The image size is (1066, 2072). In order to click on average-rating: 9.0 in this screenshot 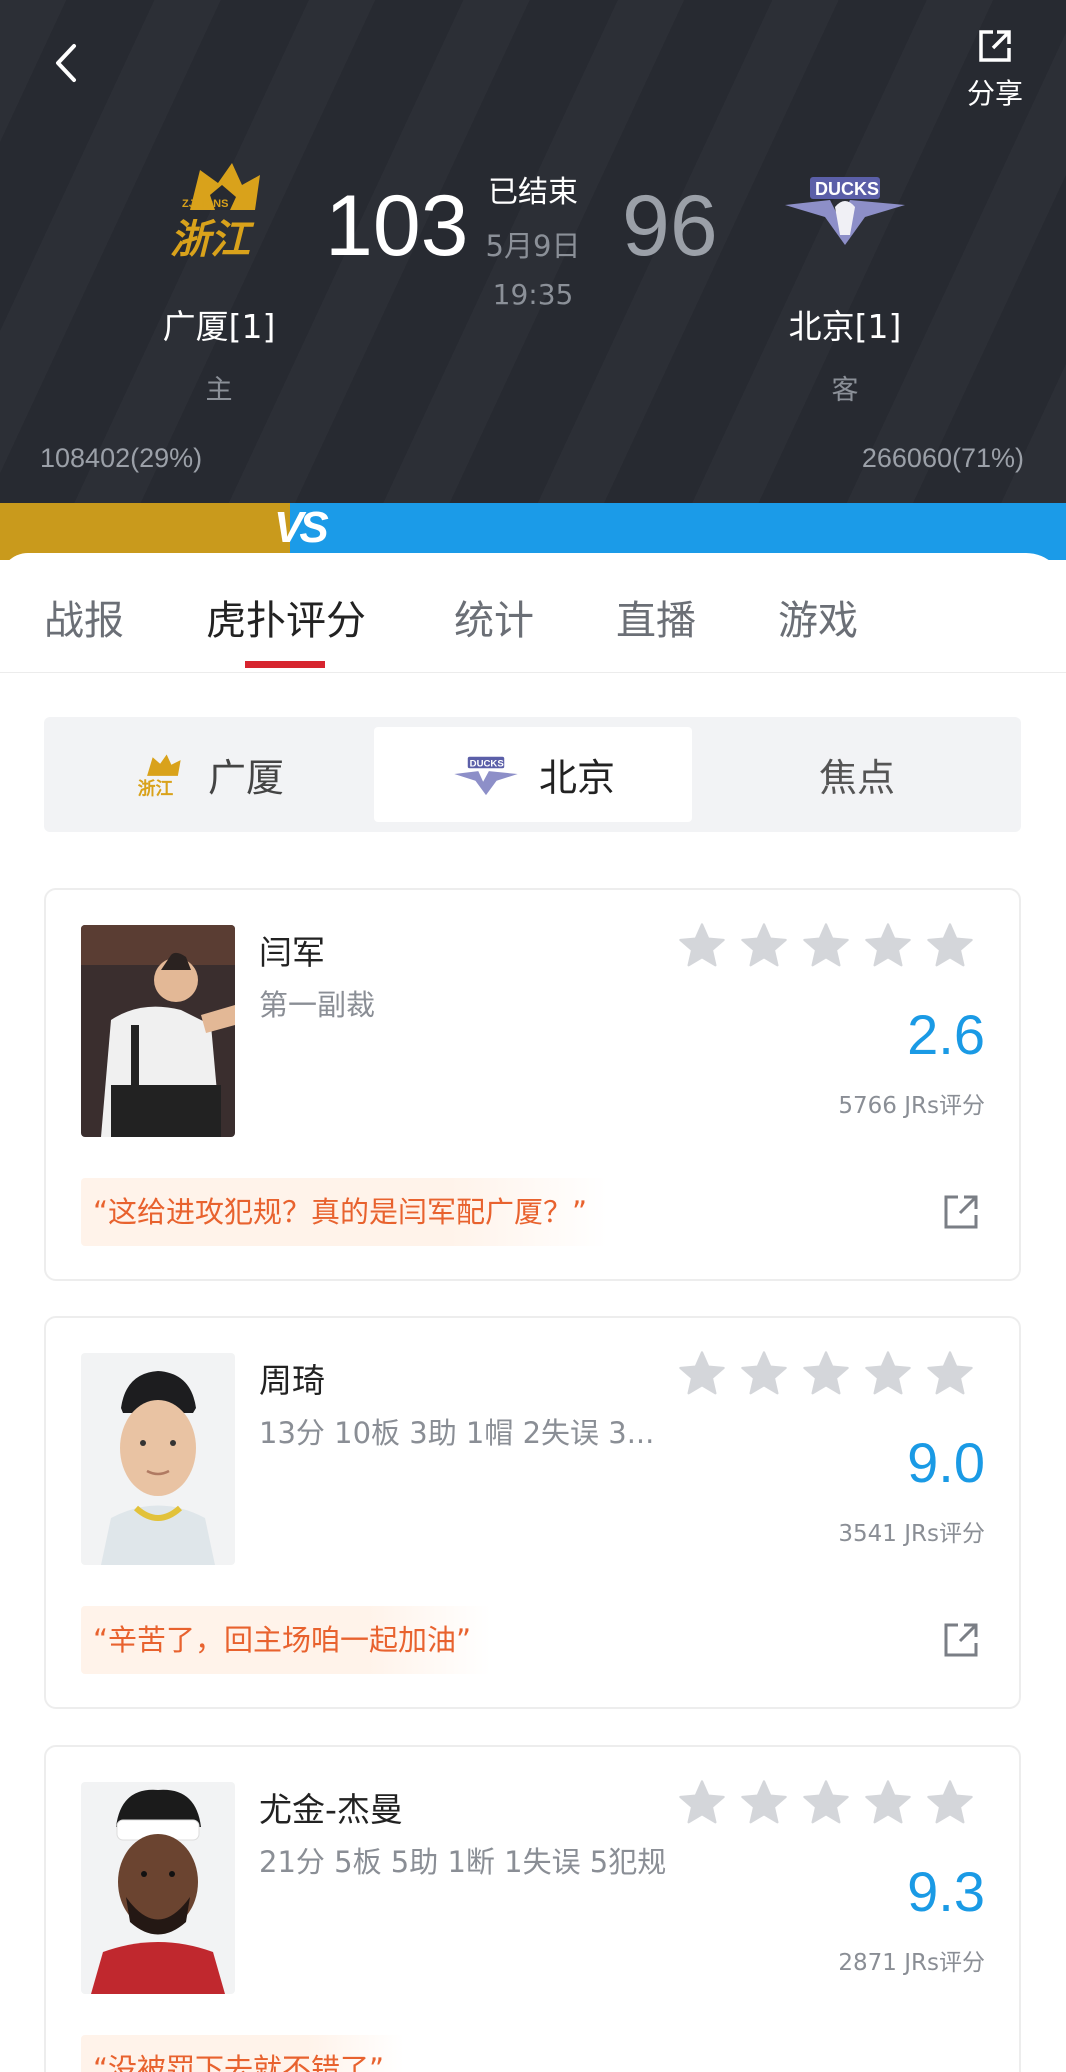, I will do `click(946, 1462)`.